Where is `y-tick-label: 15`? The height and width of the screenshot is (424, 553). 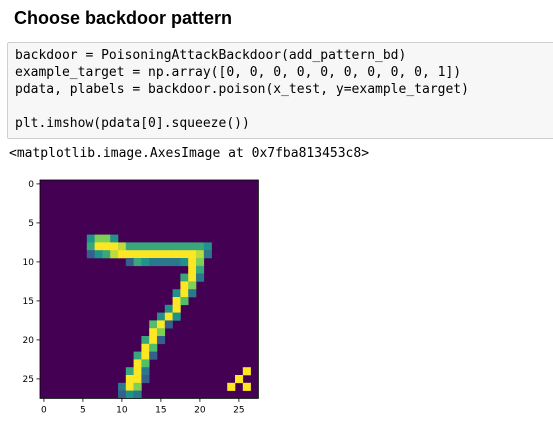
y-tick-label: 15 is located at coordinates (28, 302).